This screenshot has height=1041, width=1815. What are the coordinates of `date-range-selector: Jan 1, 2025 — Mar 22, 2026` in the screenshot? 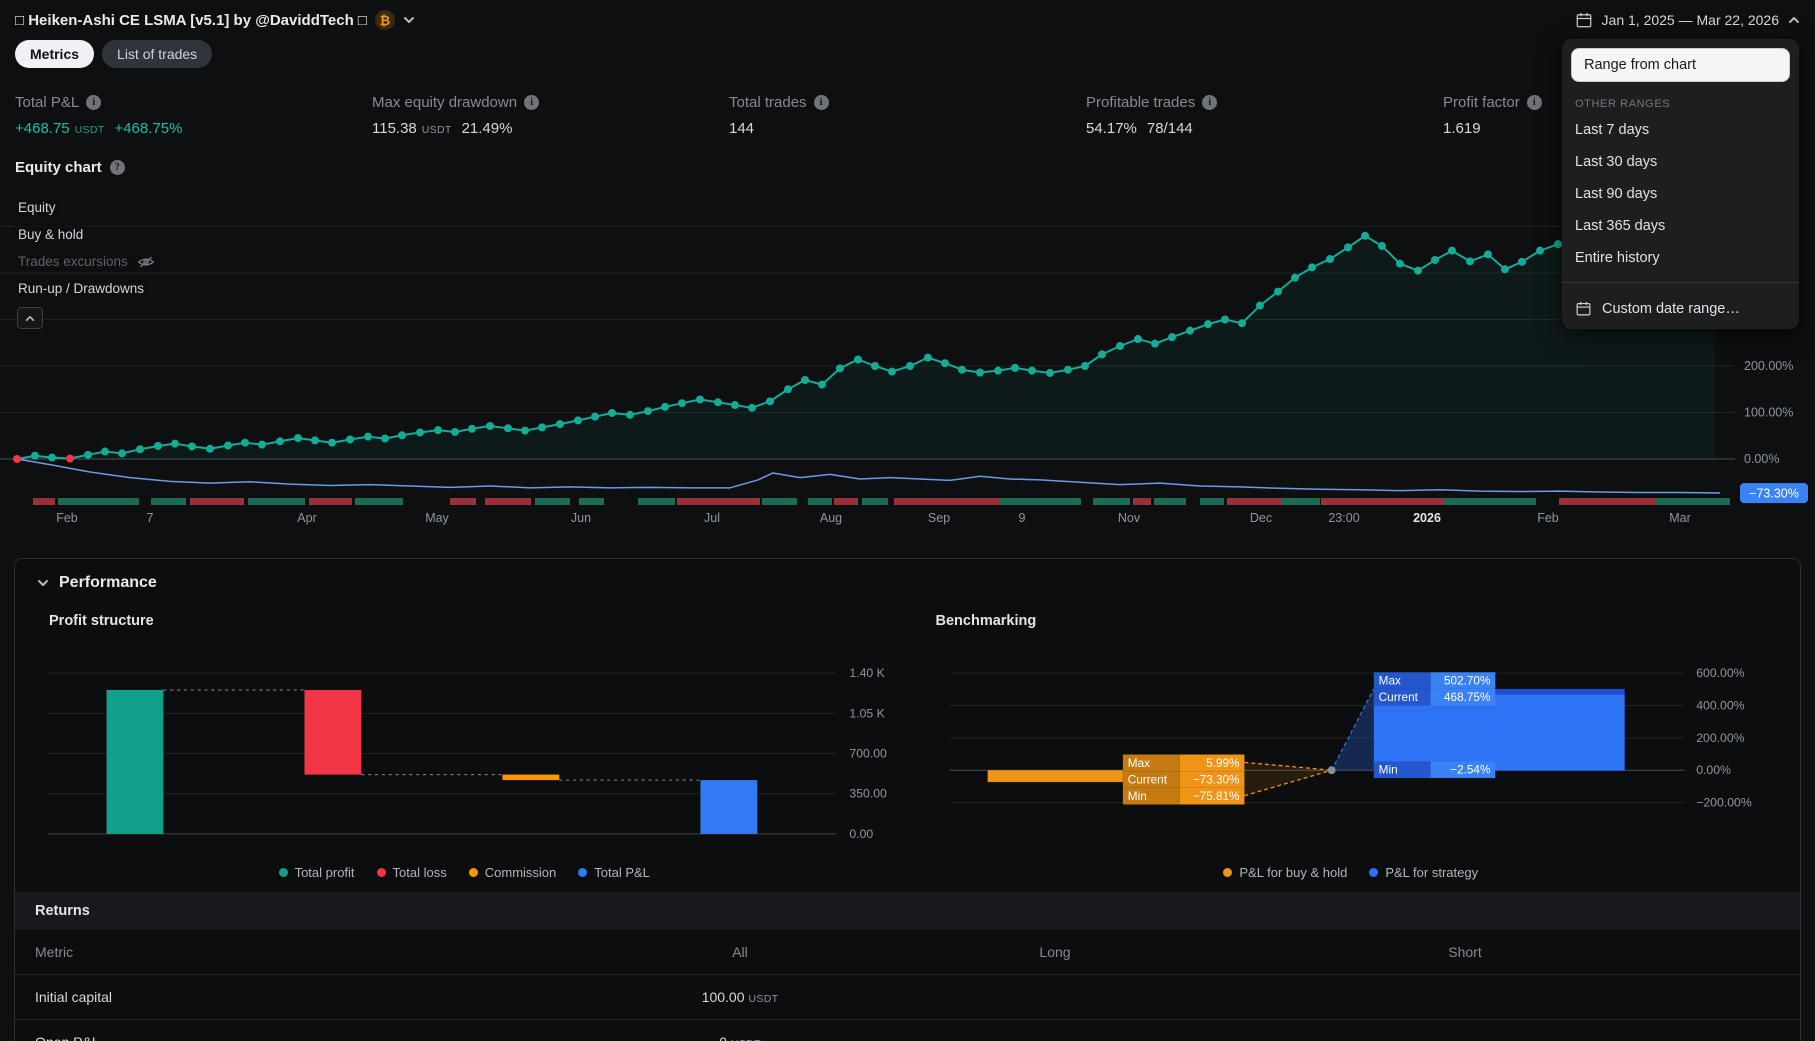 It's located at (1687, 20).